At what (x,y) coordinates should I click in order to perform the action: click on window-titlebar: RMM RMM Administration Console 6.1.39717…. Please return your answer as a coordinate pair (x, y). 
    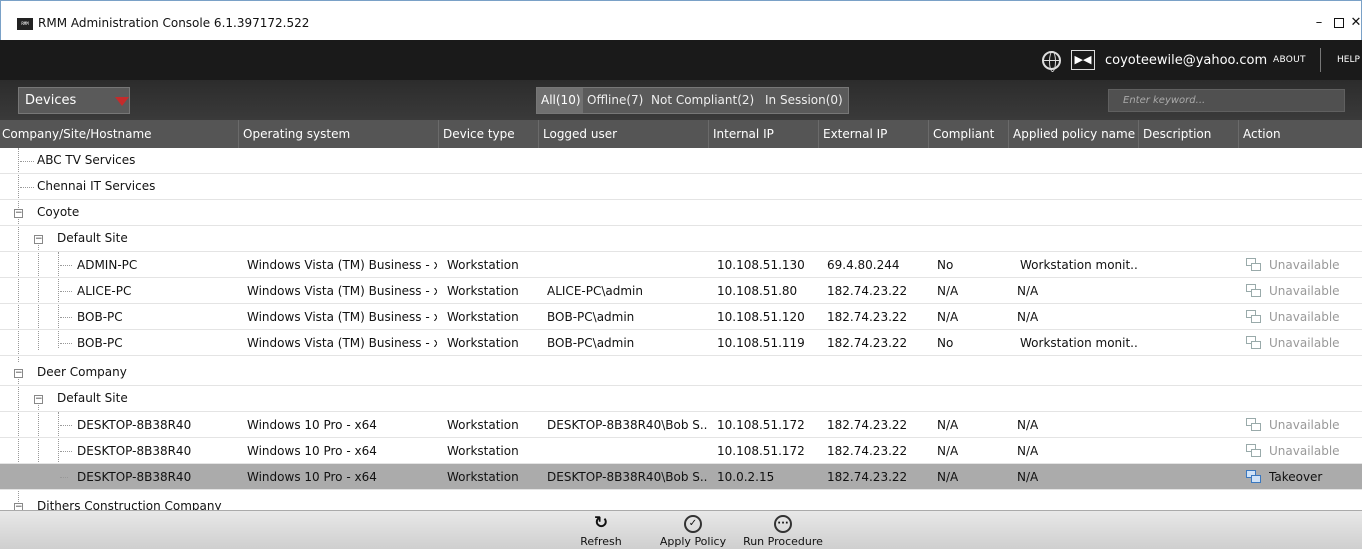
    Looking at the image, I should click on (681, 20).